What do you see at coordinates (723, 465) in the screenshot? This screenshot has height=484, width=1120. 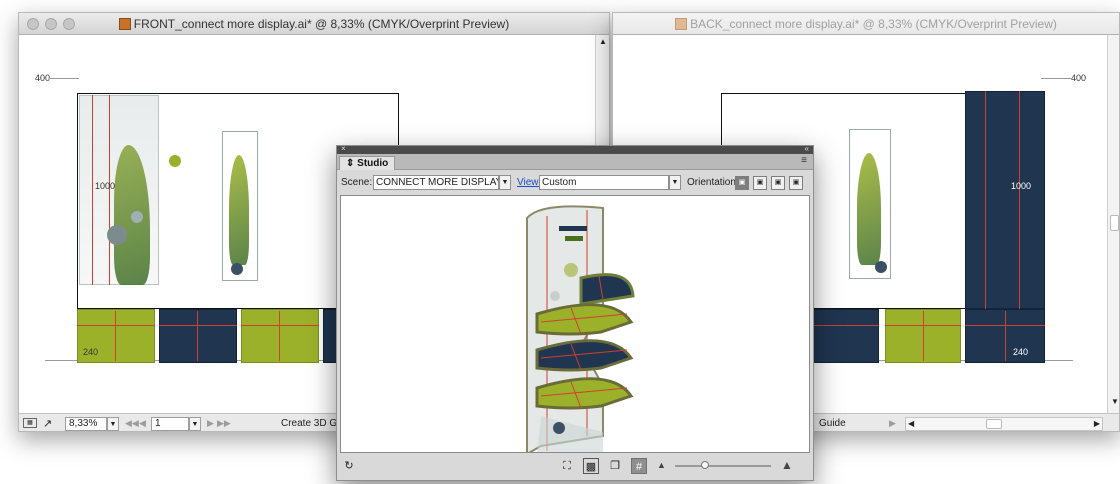 I see `zoom-slider` at bounding box center [723, 465].